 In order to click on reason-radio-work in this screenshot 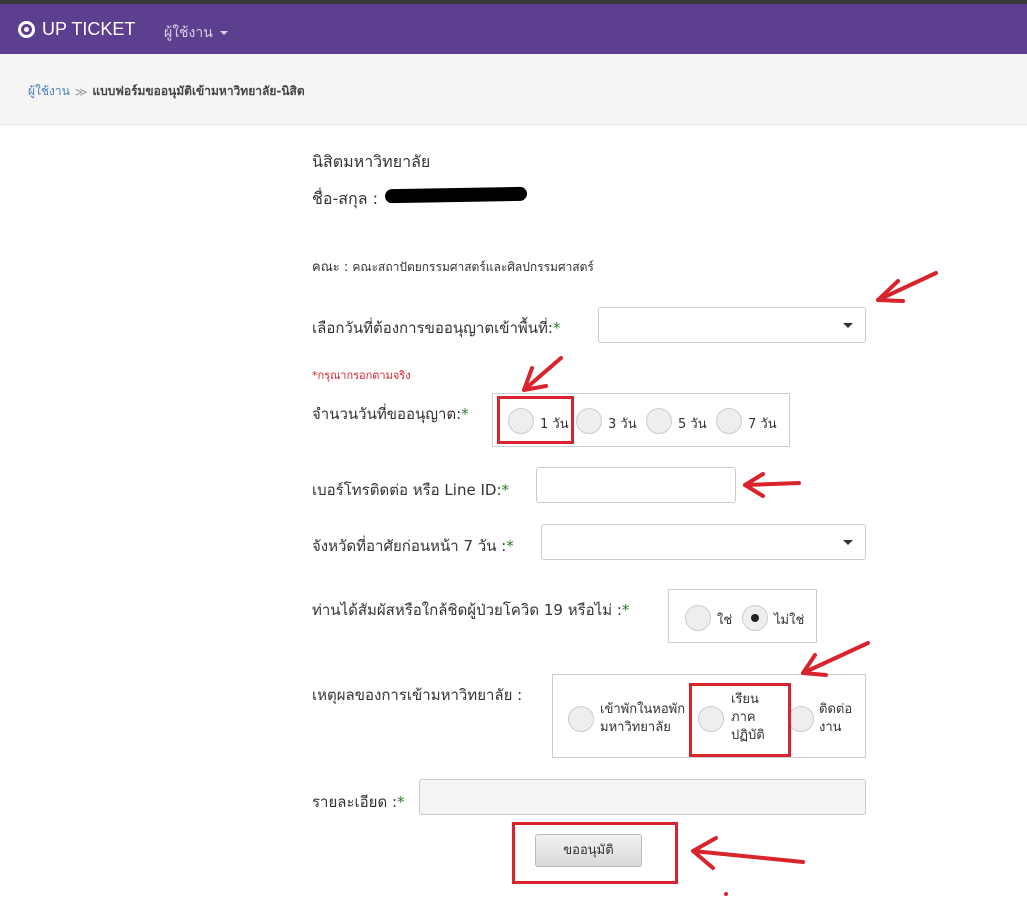, I will do `click(801, 719)`.